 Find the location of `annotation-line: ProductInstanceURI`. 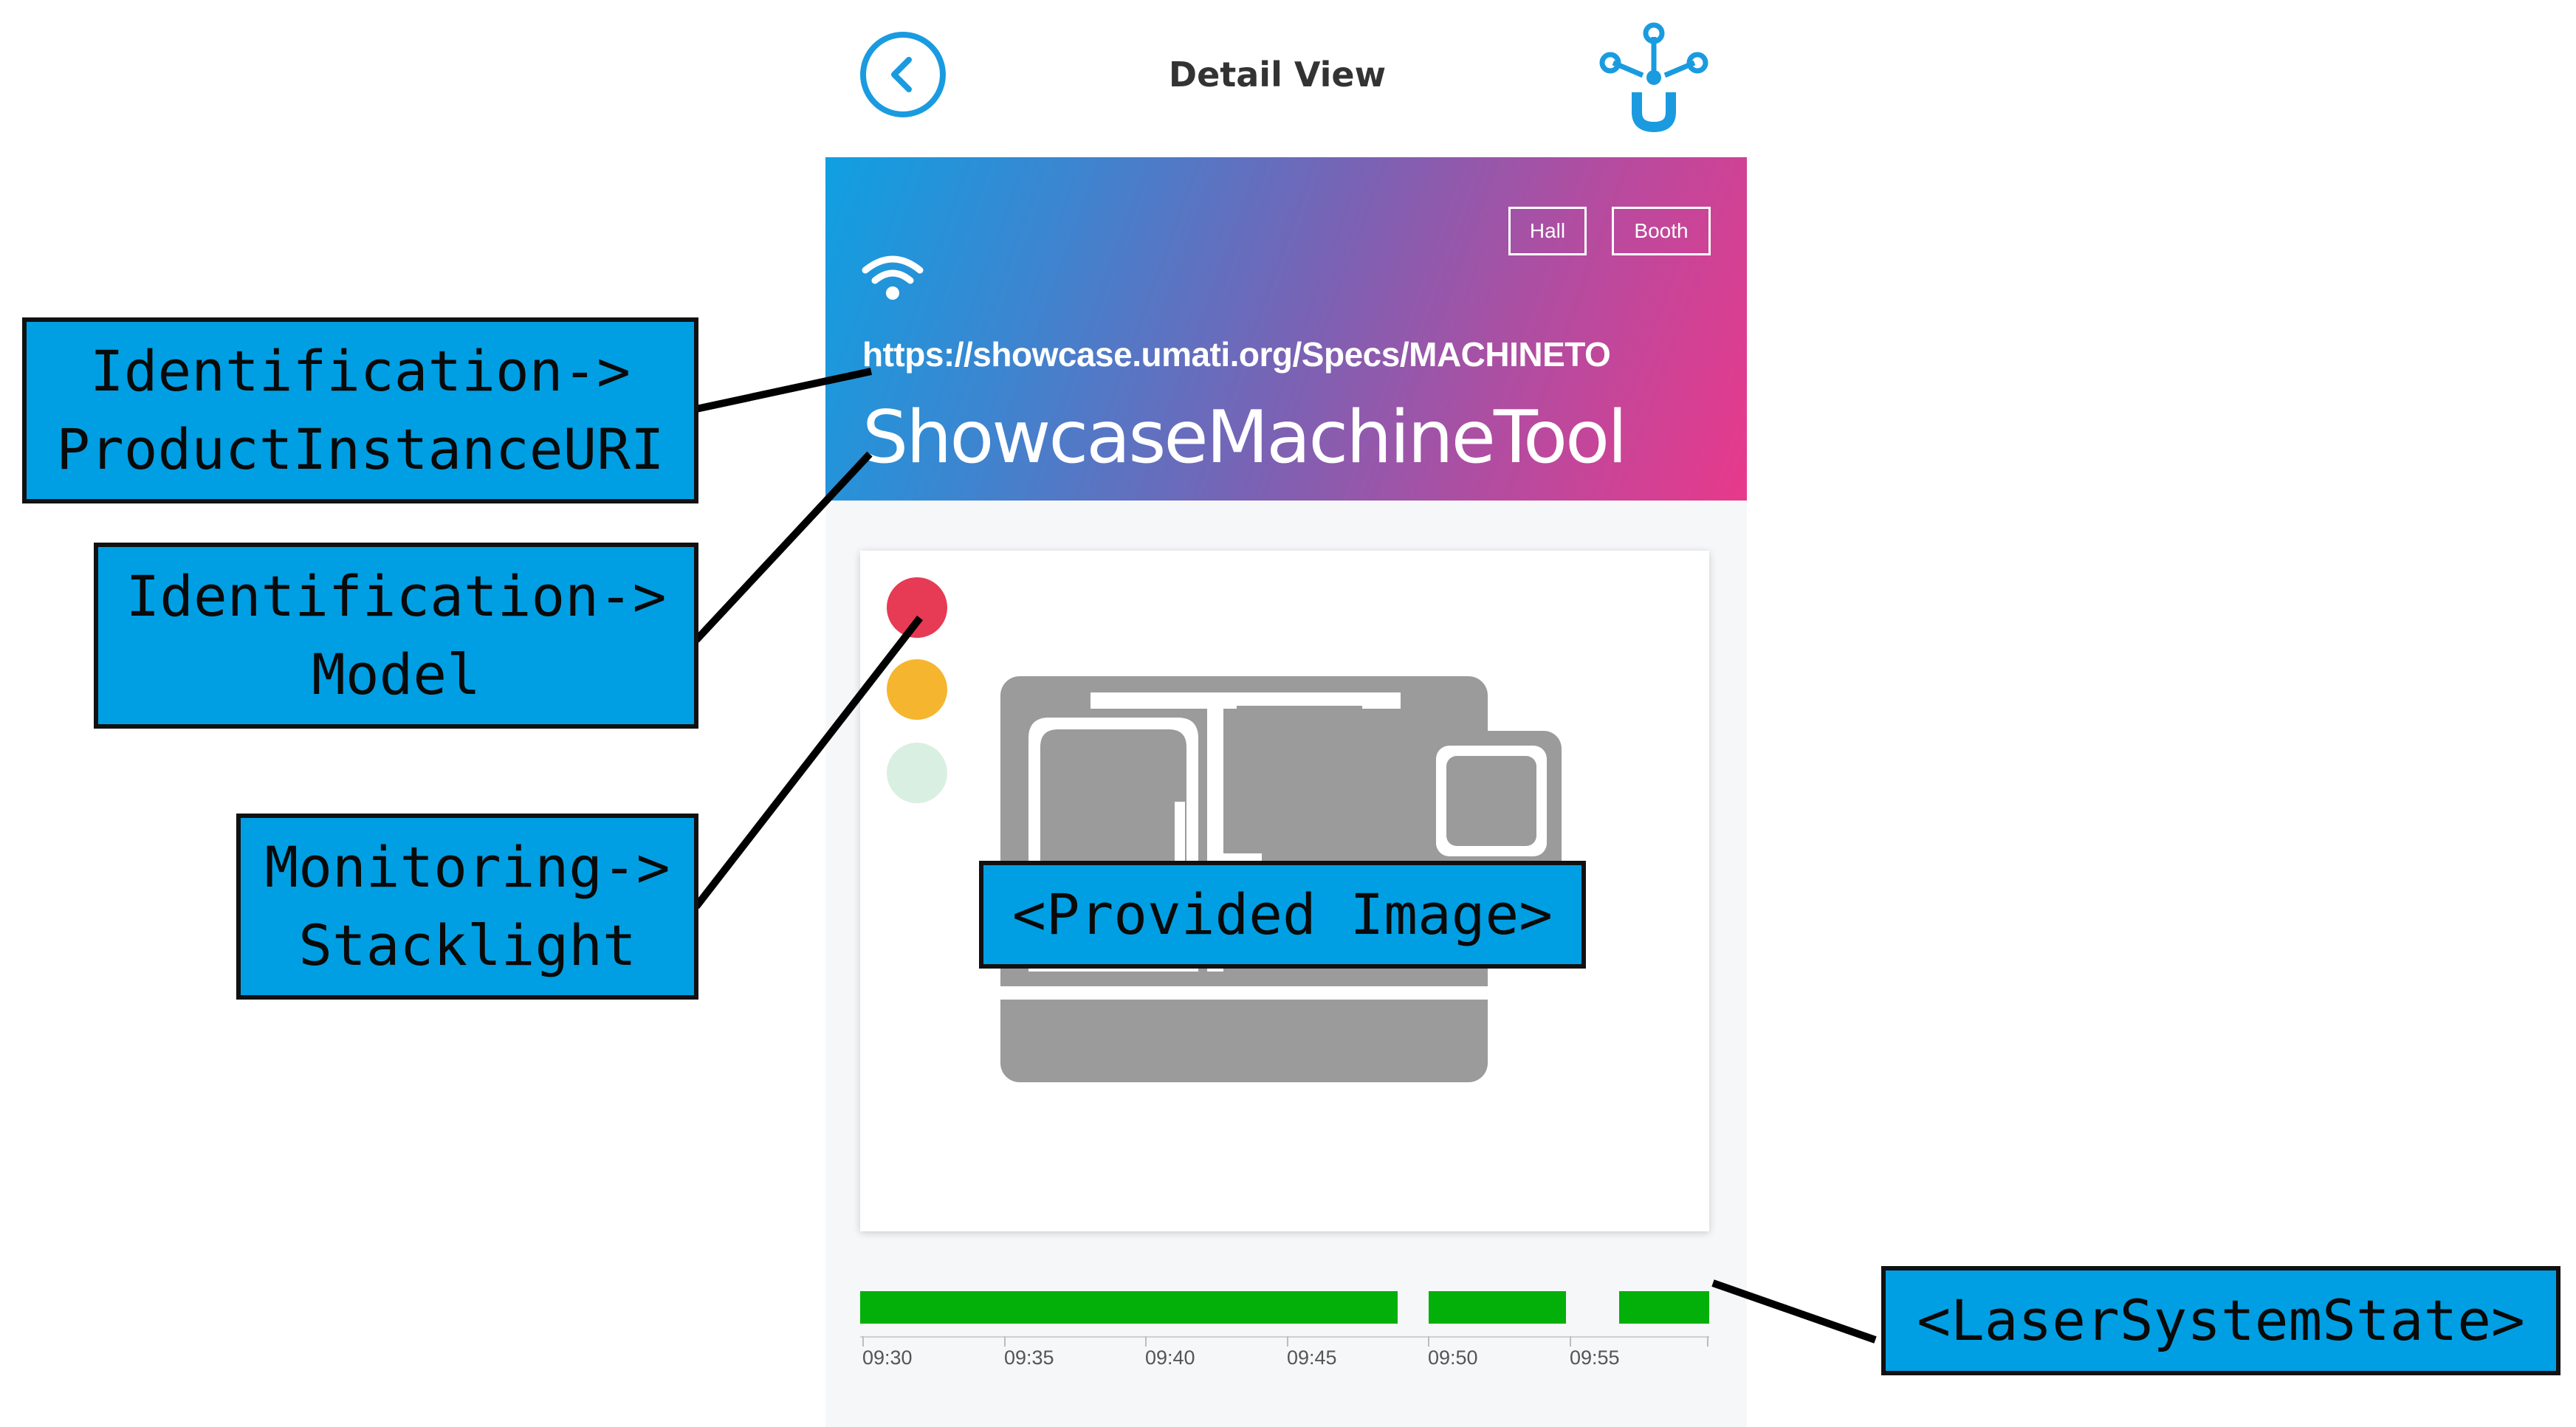

annotation-line: ProductInstanceURI is located at coordinates (360, 449).